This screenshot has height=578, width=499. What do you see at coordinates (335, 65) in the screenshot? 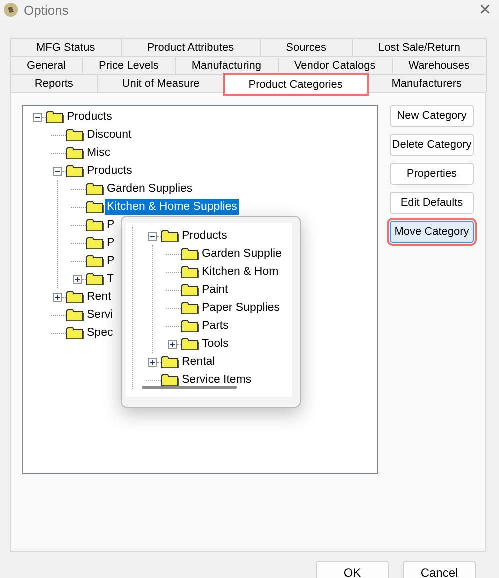
I see `tab: Vendor Catalogs` at bounding box center [335, 65].